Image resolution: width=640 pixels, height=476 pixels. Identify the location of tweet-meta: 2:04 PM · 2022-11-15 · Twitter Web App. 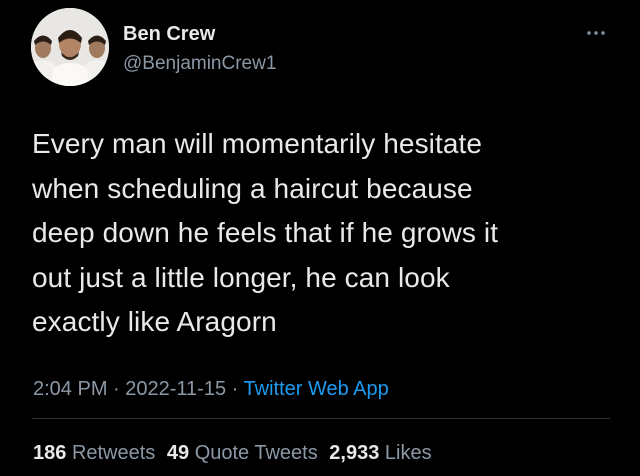
(211, 389).